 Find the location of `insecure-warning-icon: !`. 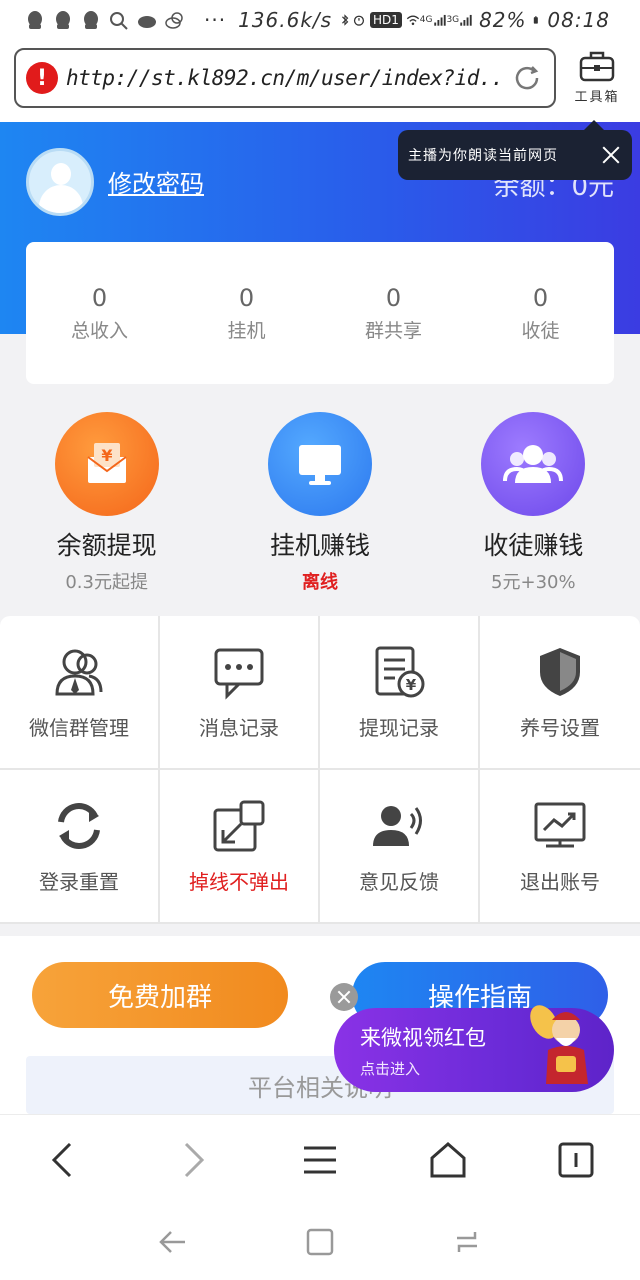

insecure-warning-icon: ! is located at coordinates (42, 78).